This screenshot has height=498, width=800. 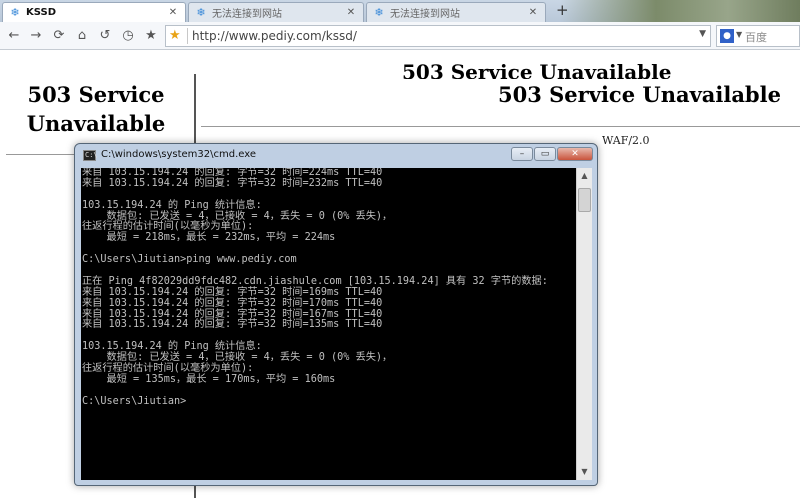 I want to click on maximize-button: ▭, so click(x=545, y=154).